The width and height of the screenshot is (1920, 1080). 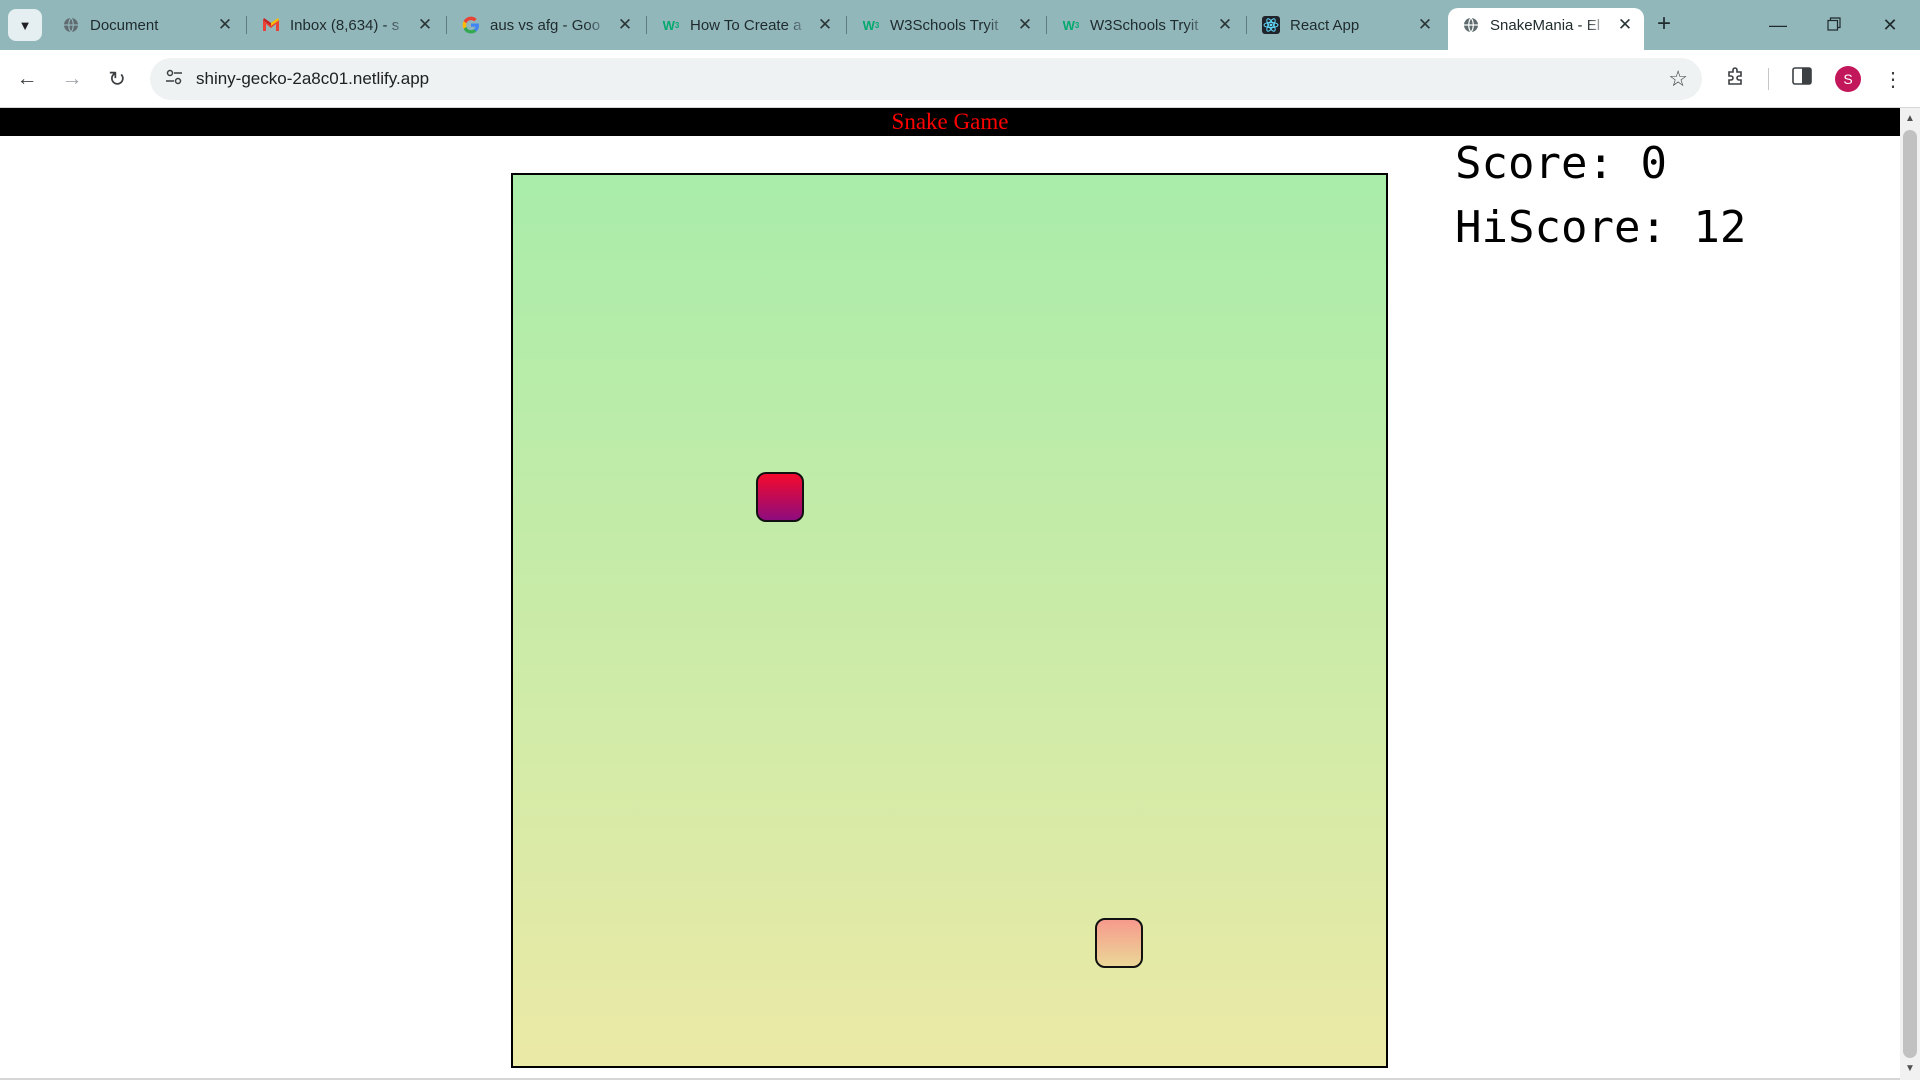 What do you see at coordinates (1548, 163) in the screenshot?
I see `score-label: Score:` at bounding box center [1548, 163].